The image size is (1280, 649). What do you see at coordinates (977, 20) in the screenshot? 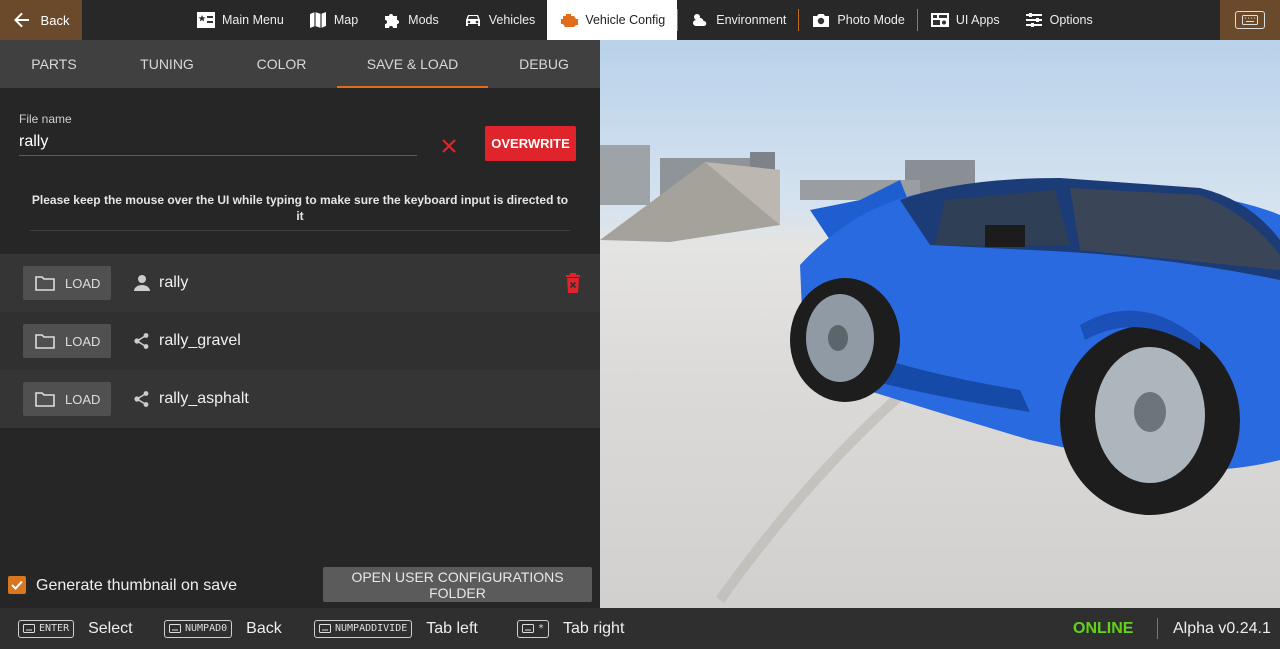
I see `nav-label: UI Apps` at bounding box center [977, 20].